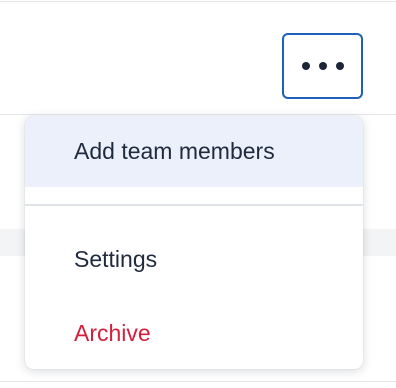 The width and height of the screenshot is (396, 388). Describe the element at coordinates (194, 259) in the screenshot. I see `menu-item-settings: Settings` at that location.